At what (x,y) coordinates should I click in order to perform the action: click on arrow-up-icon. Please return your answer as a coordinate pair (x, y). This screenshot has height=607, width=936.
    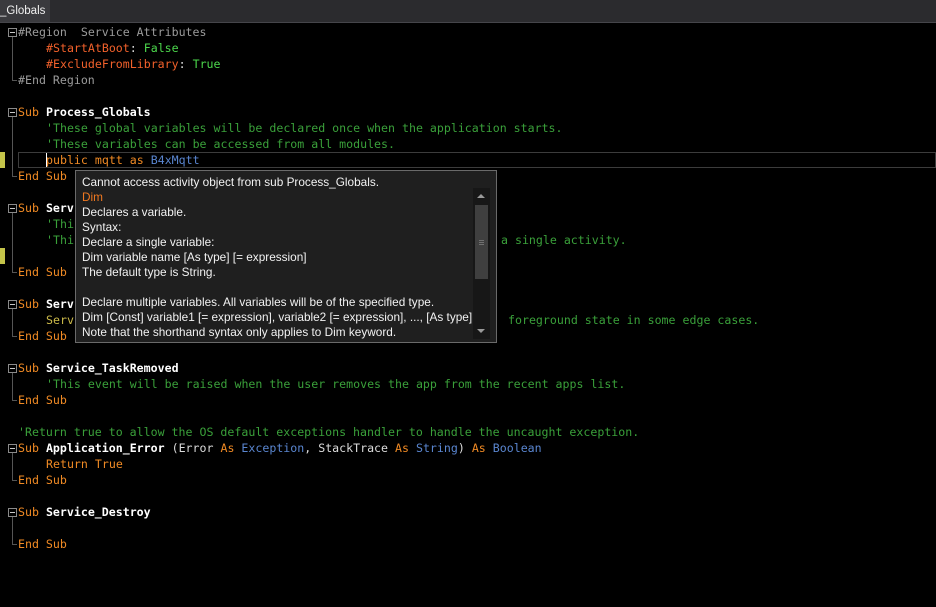
    Looking at the image, I should click on (481, 196).